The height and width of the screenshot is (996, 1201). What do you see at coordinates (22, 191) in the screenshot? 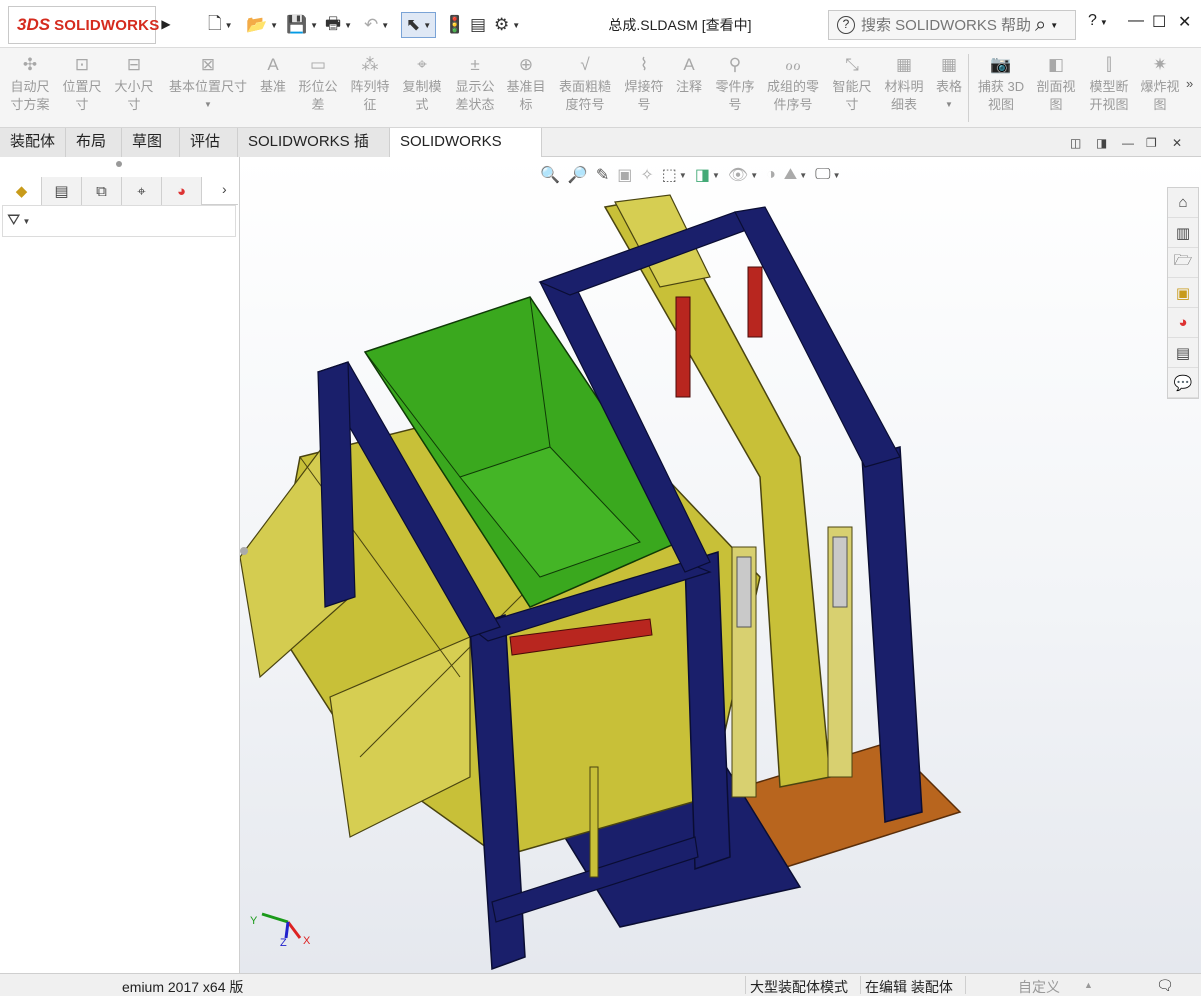
I see `feature-manager-tab: ◆` at bounding box center [22, 191].